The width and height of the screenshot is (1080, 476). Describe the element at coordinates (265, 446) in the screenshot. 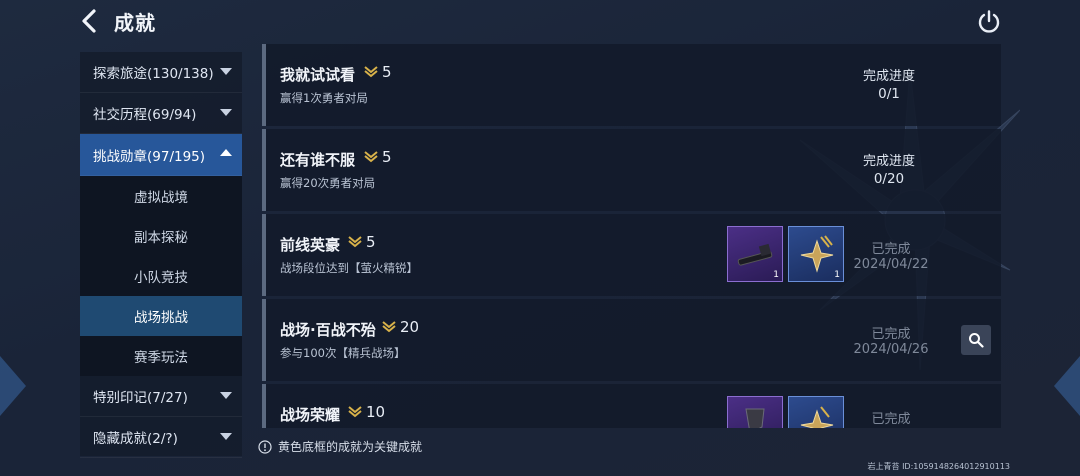

I see `info-icon` at that location.